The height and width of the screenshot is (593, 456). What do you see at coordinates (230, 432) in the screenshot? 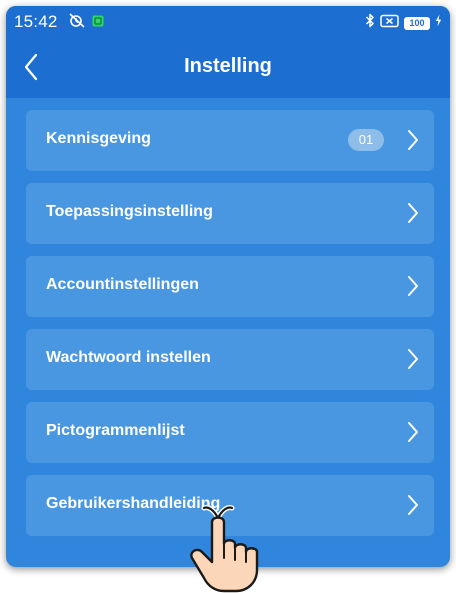
I see `menu-item-pictogrammenlijst: Pictogrammenlijst` at bounding box center [230, 432].